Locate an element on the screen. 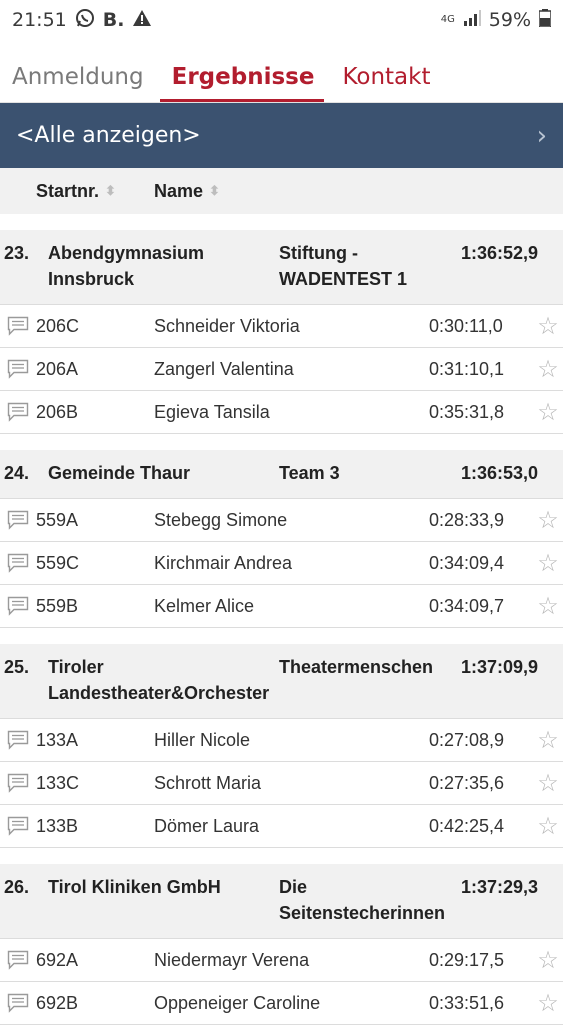  battery-level: 59% is located at coordinates (509, 20).